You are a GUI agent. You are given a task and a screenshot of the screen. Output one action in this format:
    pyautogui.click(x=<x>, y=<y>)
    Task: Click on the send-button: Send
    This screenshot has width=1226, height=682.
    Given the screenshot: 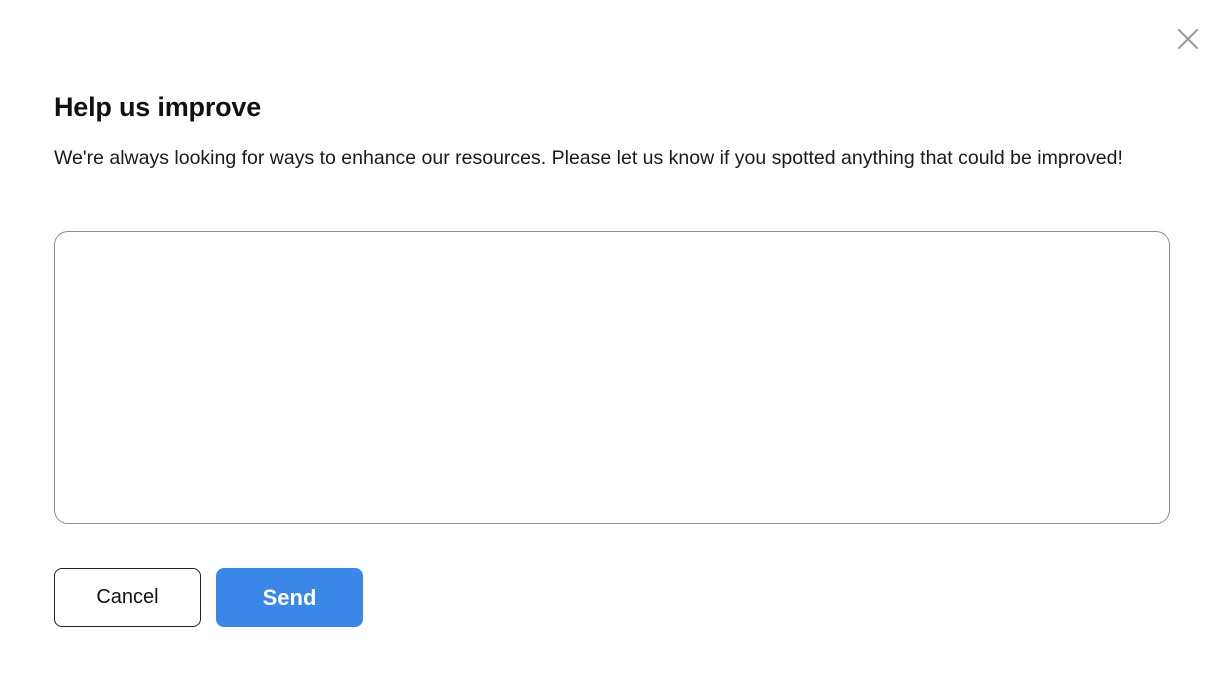 What is the action you would take?
    pyautogui.click(x=289, y=597)
    